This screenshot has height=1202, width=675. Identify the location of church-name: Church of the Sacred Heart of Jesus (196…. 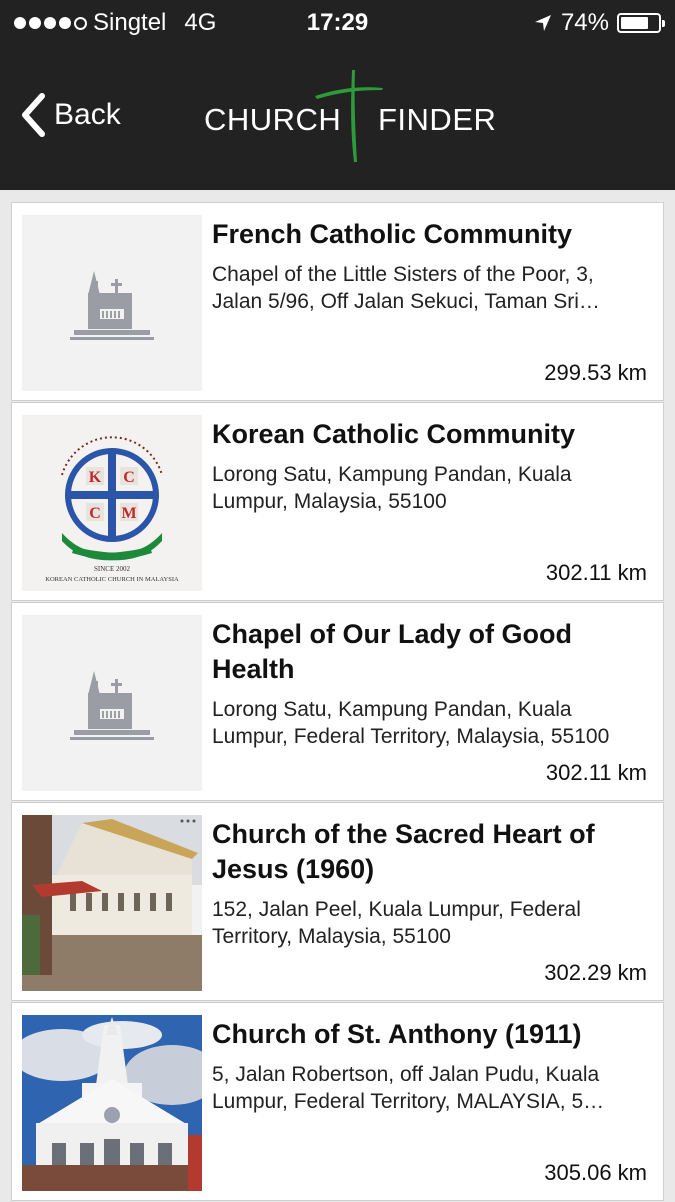
(403, 851).